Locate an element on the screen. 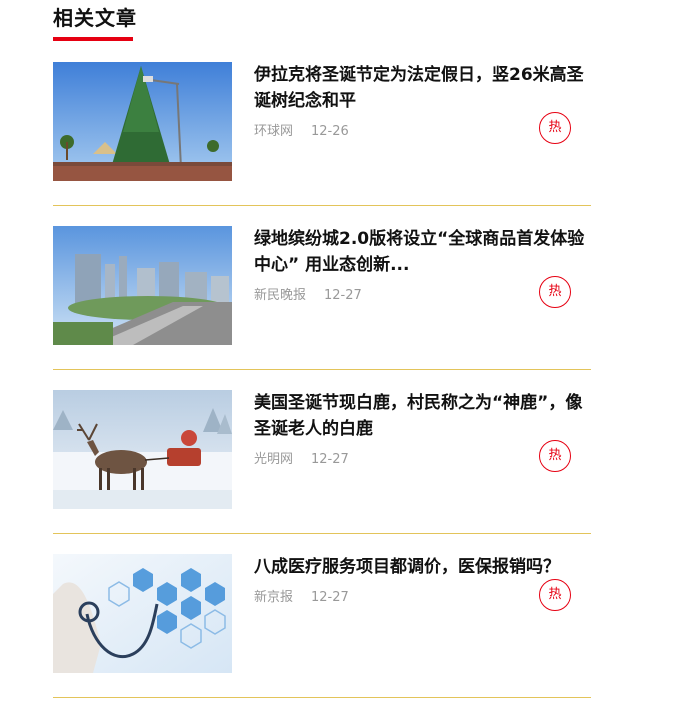  article-source: 光明网 is located at coordinates (274, 459).